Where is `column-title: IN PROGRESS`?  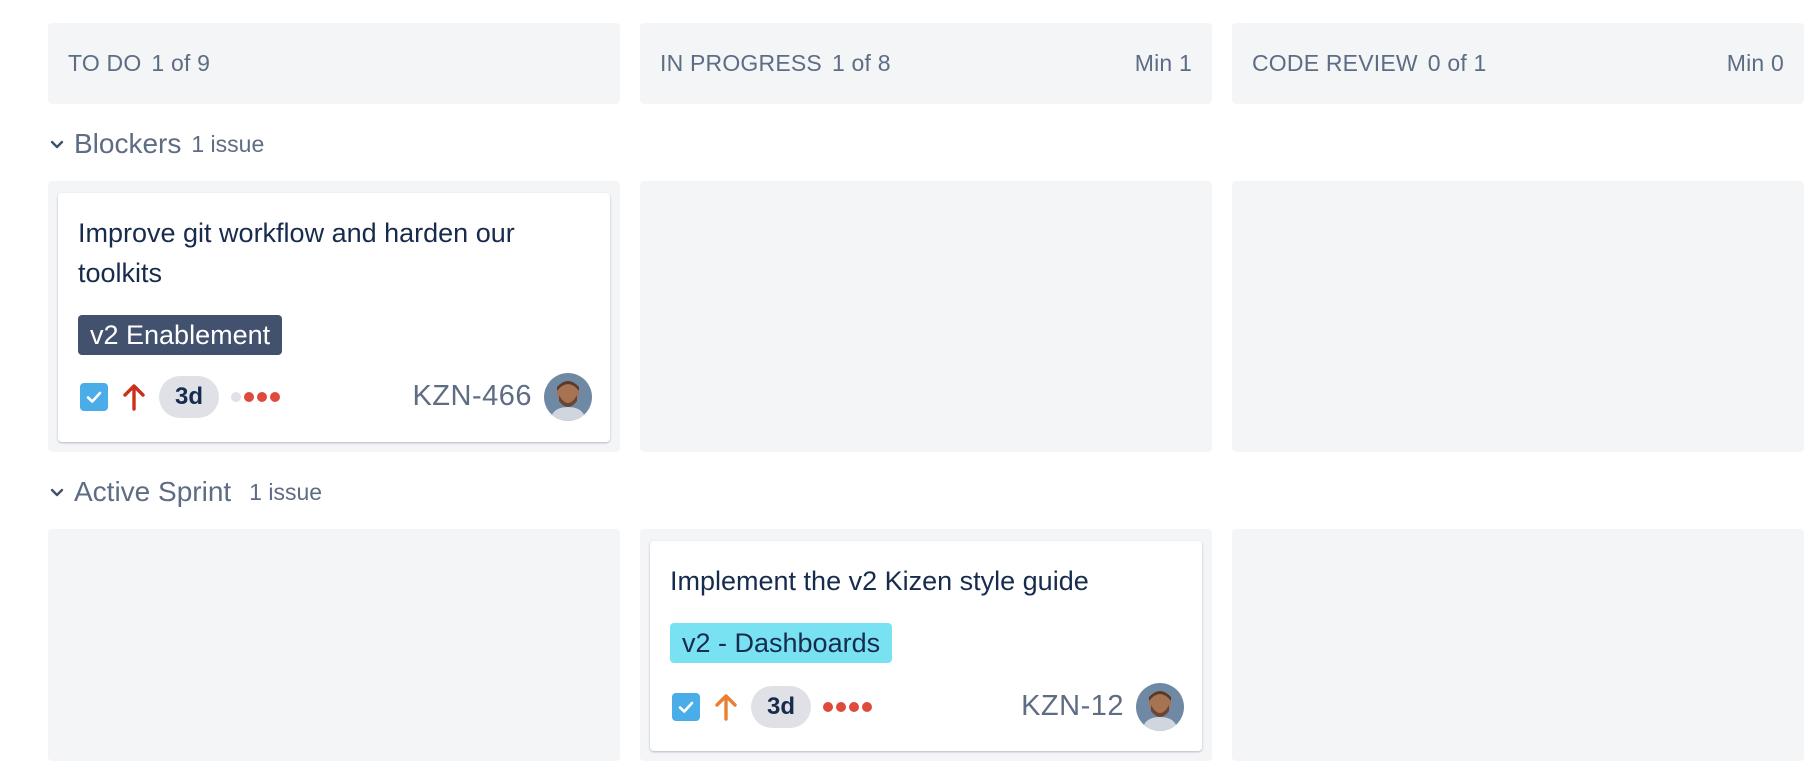
column-title: IN PROGRESS is located at coordinates (741, 63).